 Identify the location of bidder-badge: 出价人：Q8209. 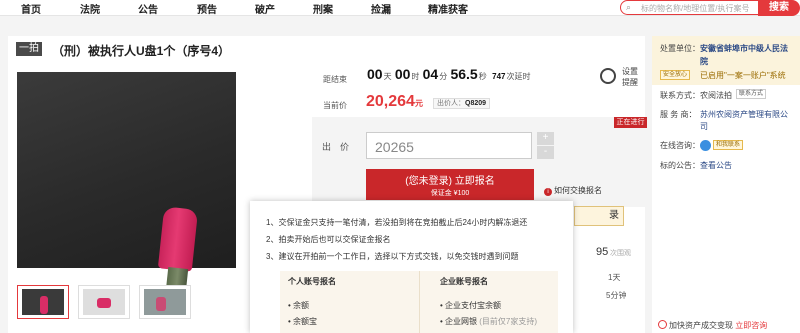
(462, 103).